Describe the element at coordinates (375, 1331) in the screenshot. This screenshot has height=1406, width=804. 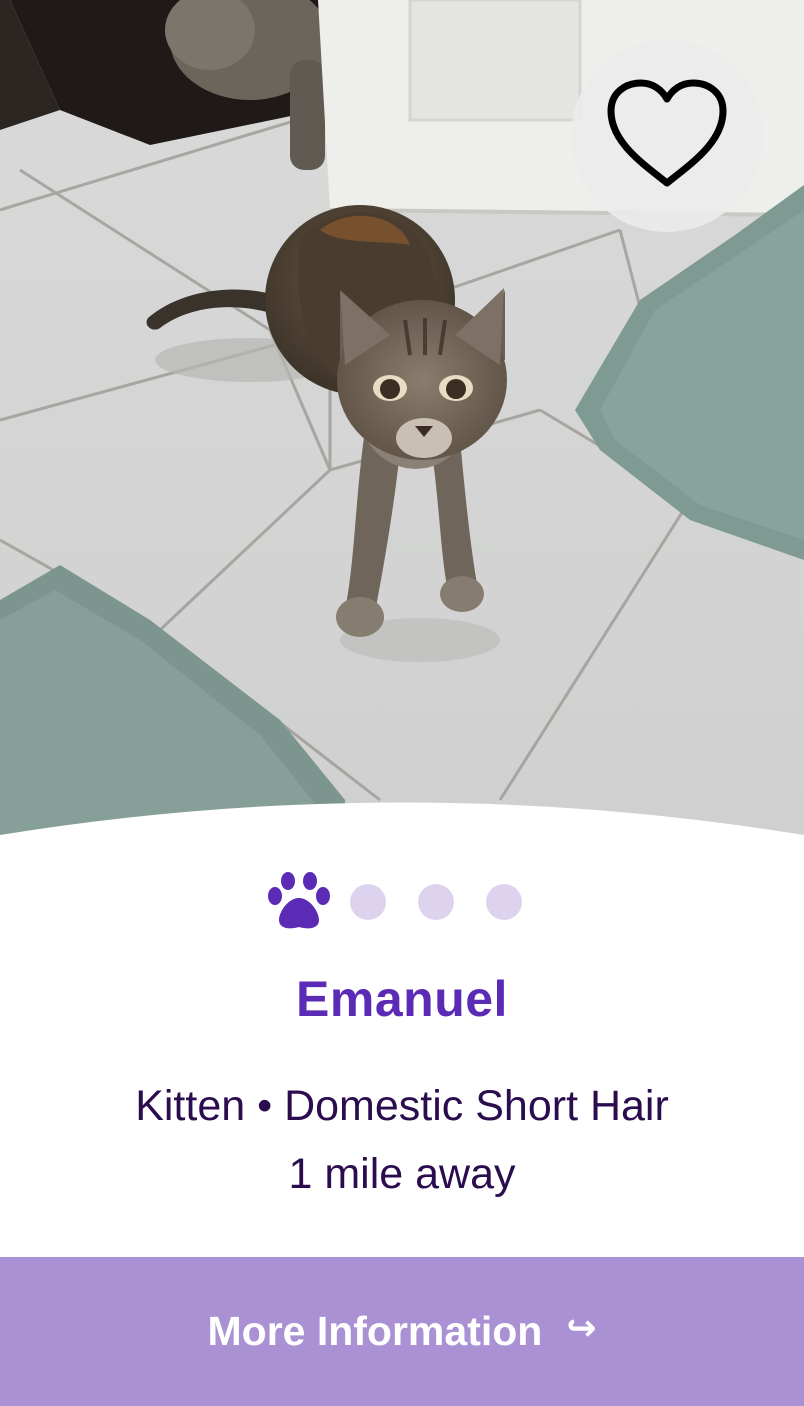
I see `more-information-label: More Information` at that location.